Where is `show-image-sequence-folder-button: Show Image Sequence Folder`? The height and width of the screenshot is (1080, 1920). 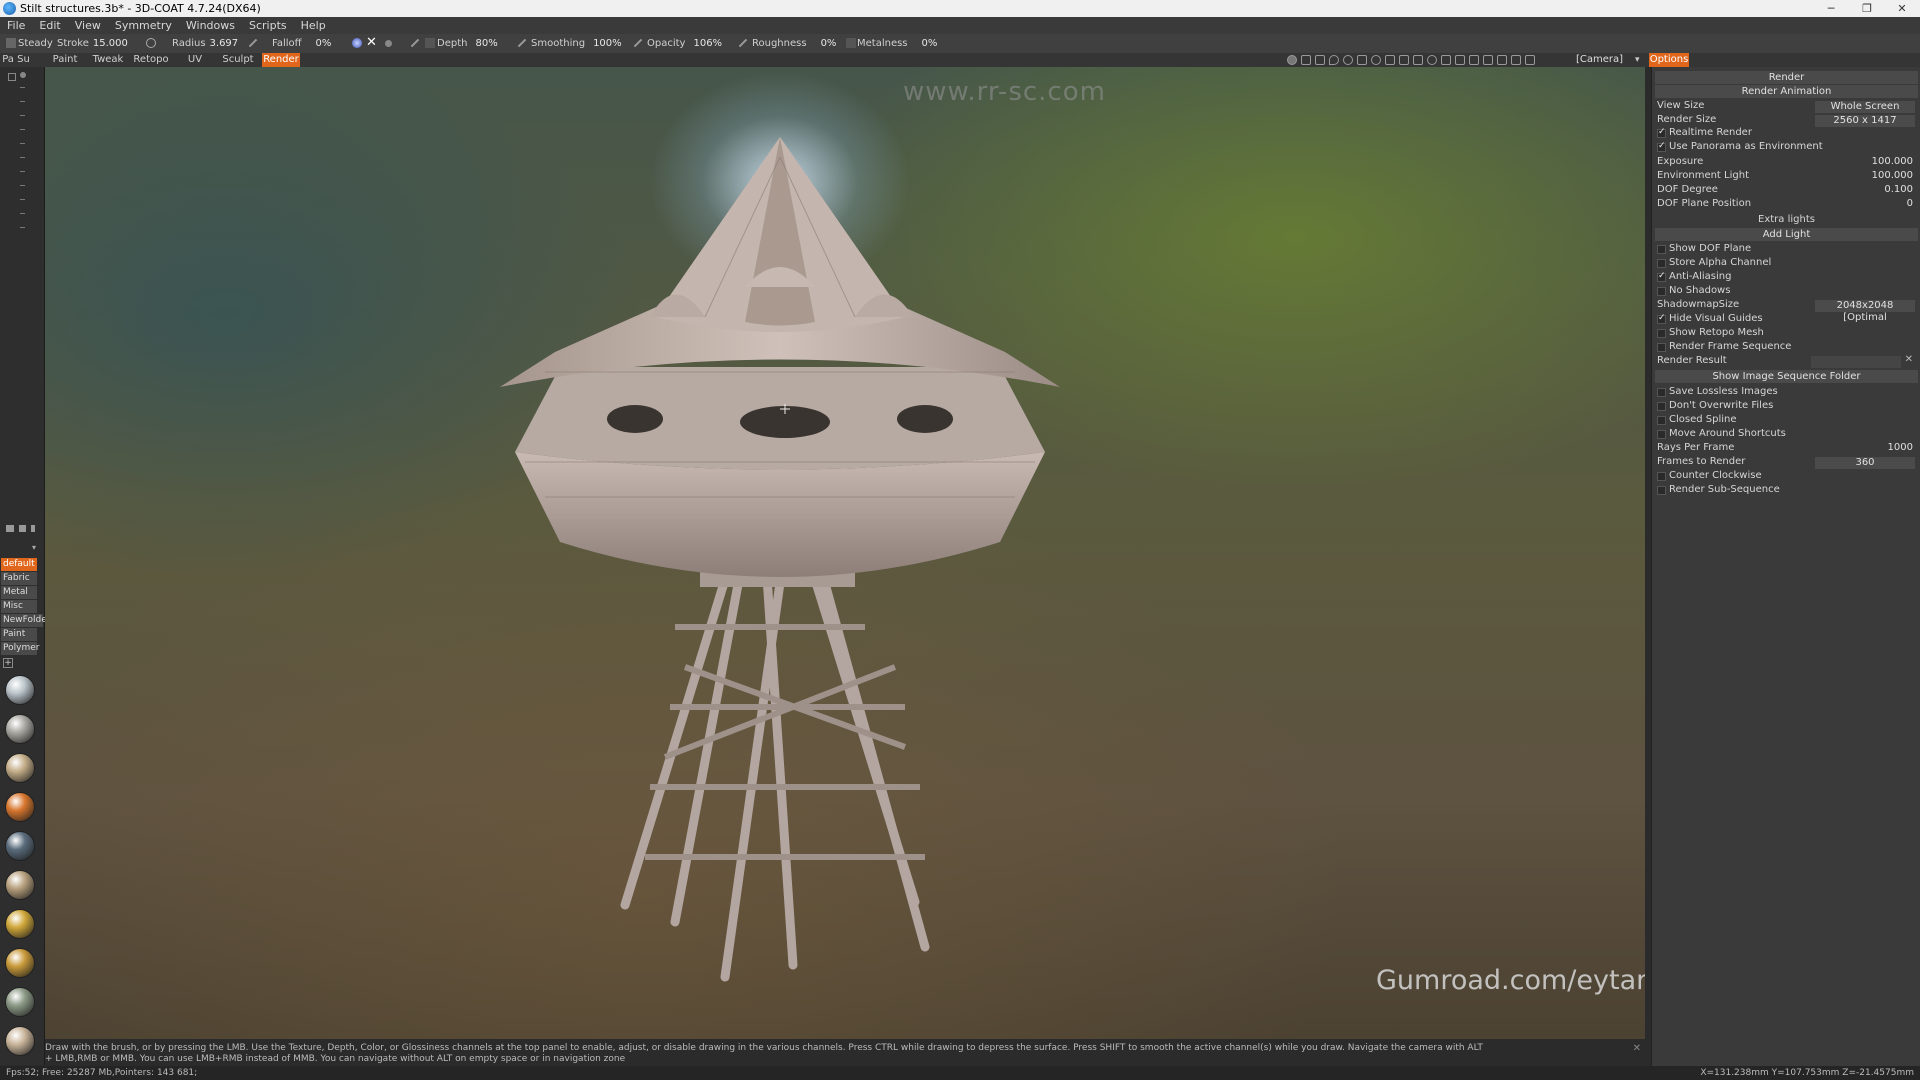
show-image-sequence-folder-button: Show Image Sequence Folder is located at coordinates (1786, 376).